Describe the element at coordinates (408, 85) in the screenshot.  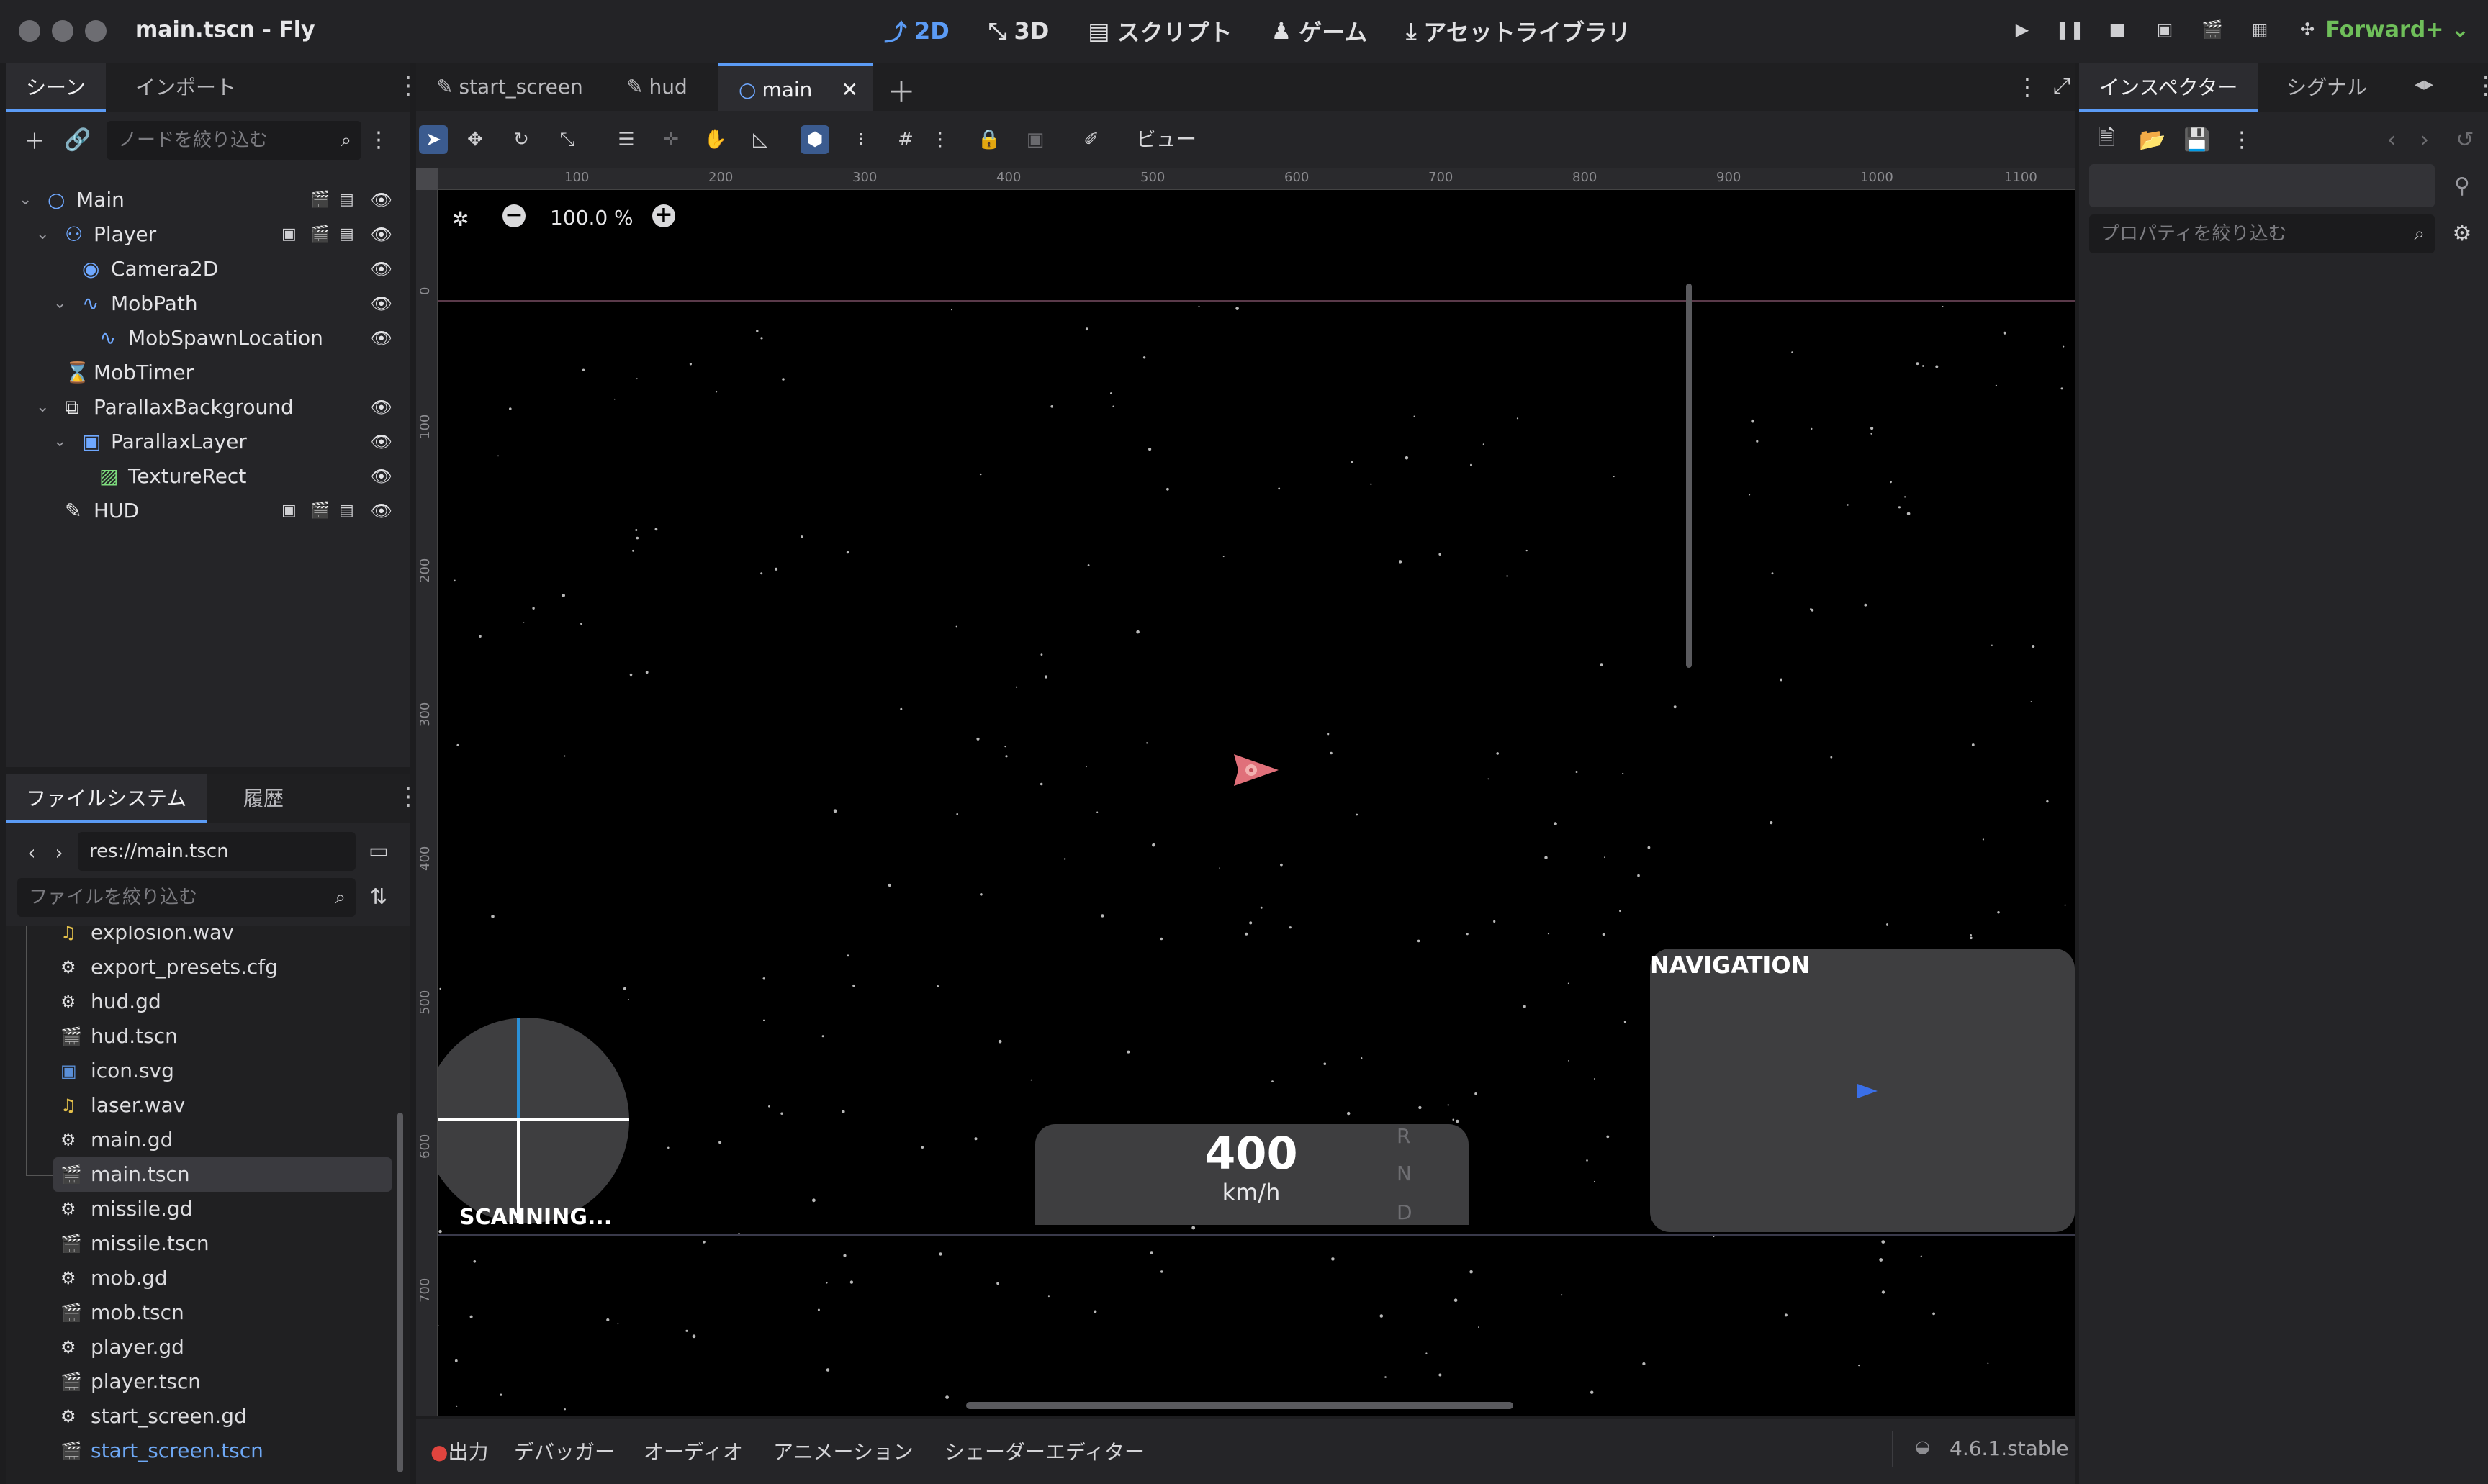
I see `scene-dock-menu-icon: ⋮` at that location.